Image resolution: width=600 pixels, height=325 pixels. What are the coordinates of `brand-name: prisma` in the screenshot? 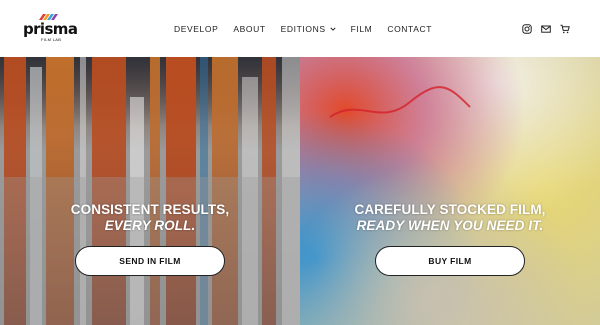 It's located at (50, 29).